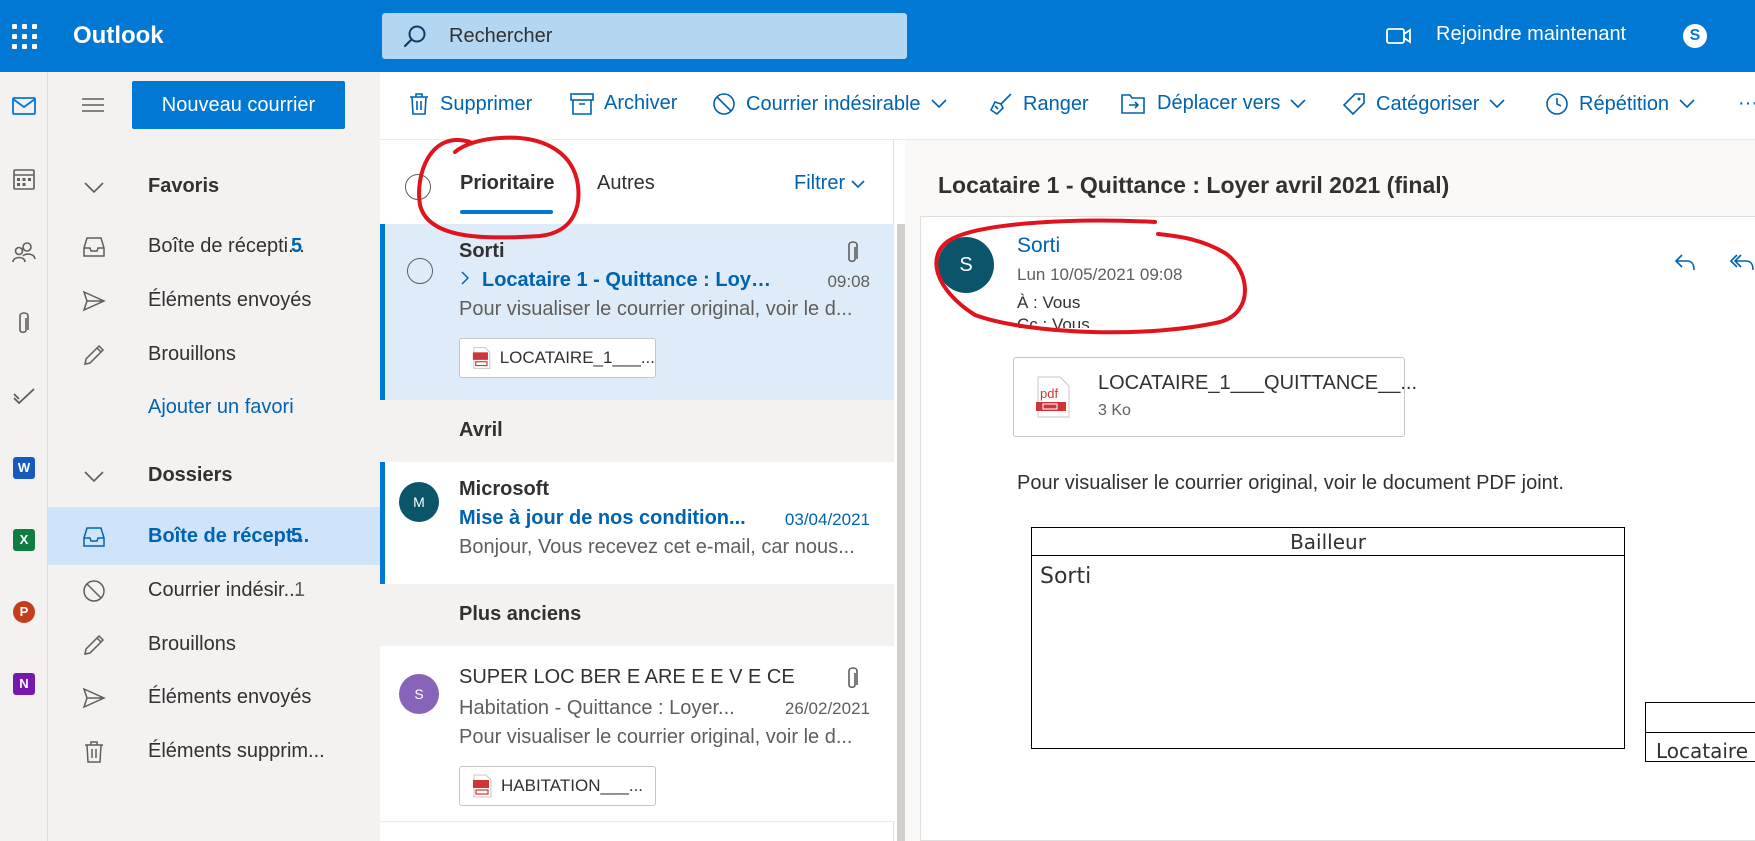 This screenshot has width=1755, height=841. I want to click on more-options-icon: ···, so click(1746, 103).